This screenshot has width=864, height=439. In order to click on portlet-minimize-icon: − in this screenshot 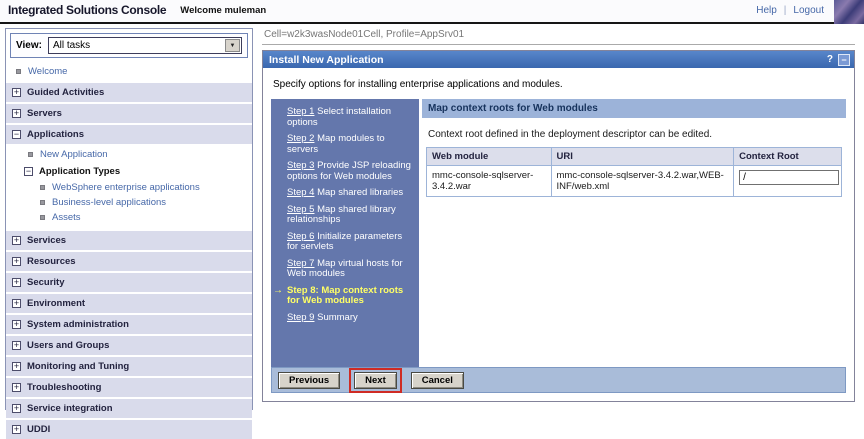, I will do `click(844, 59)`.